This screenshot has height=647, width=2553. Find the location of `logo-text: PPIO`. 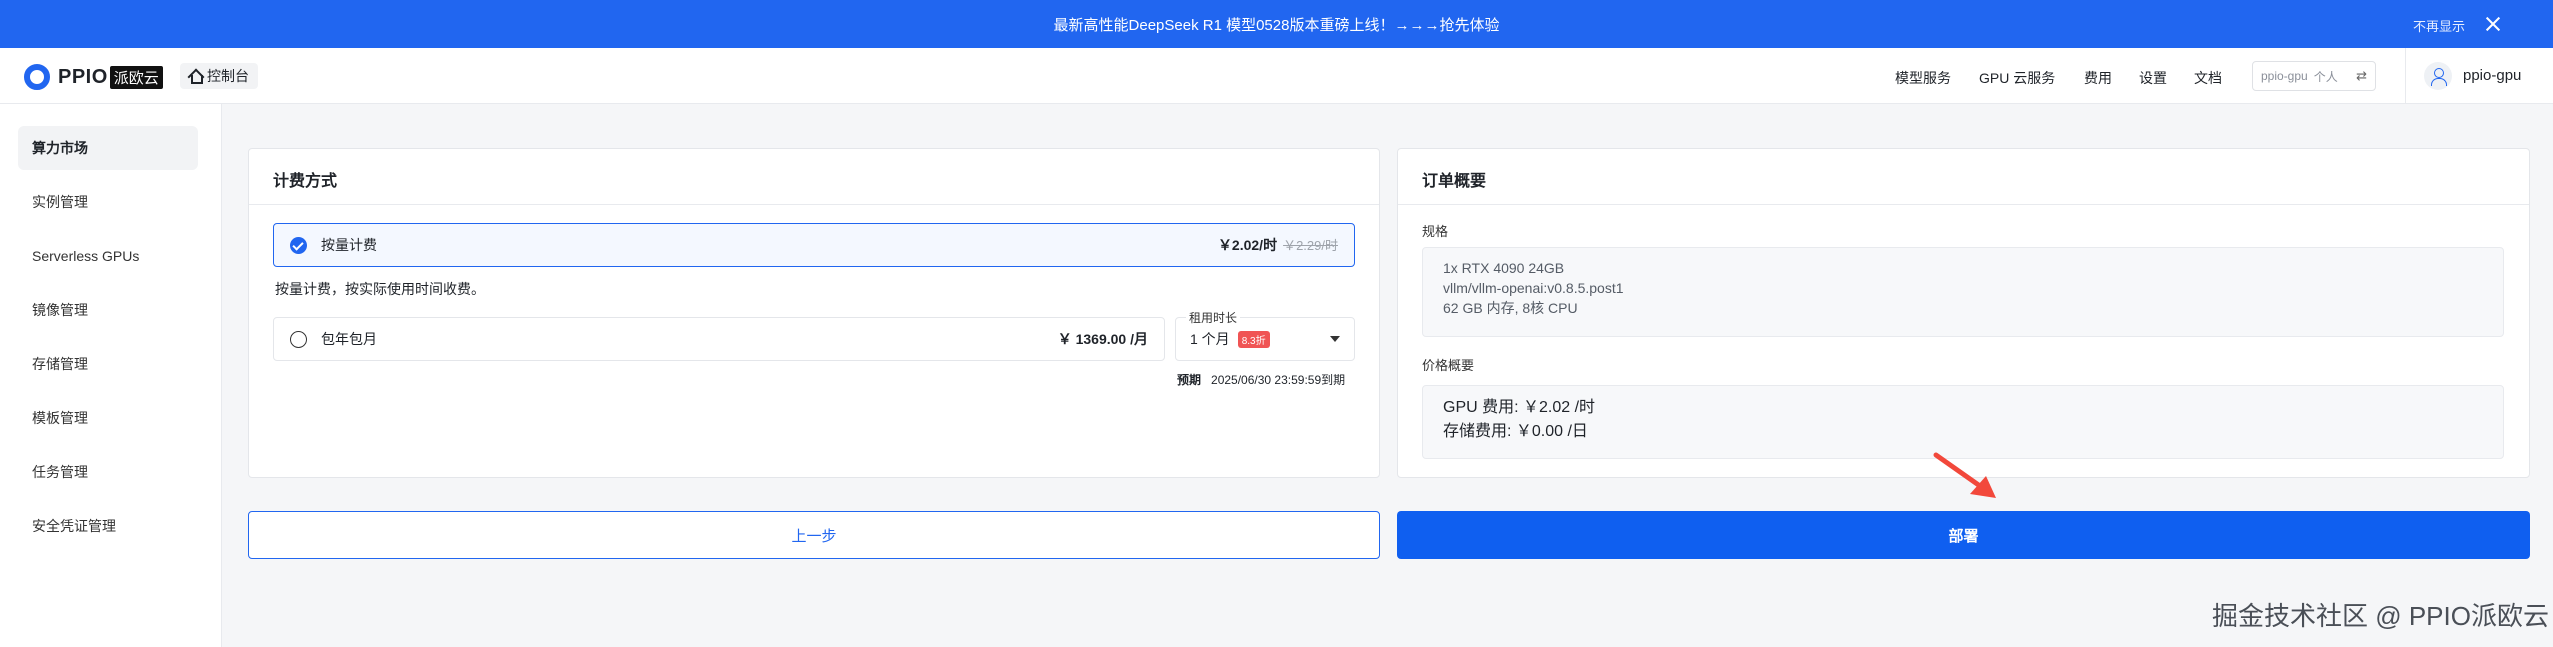

logo-text: PPIO is located at coordinates (83, 76).